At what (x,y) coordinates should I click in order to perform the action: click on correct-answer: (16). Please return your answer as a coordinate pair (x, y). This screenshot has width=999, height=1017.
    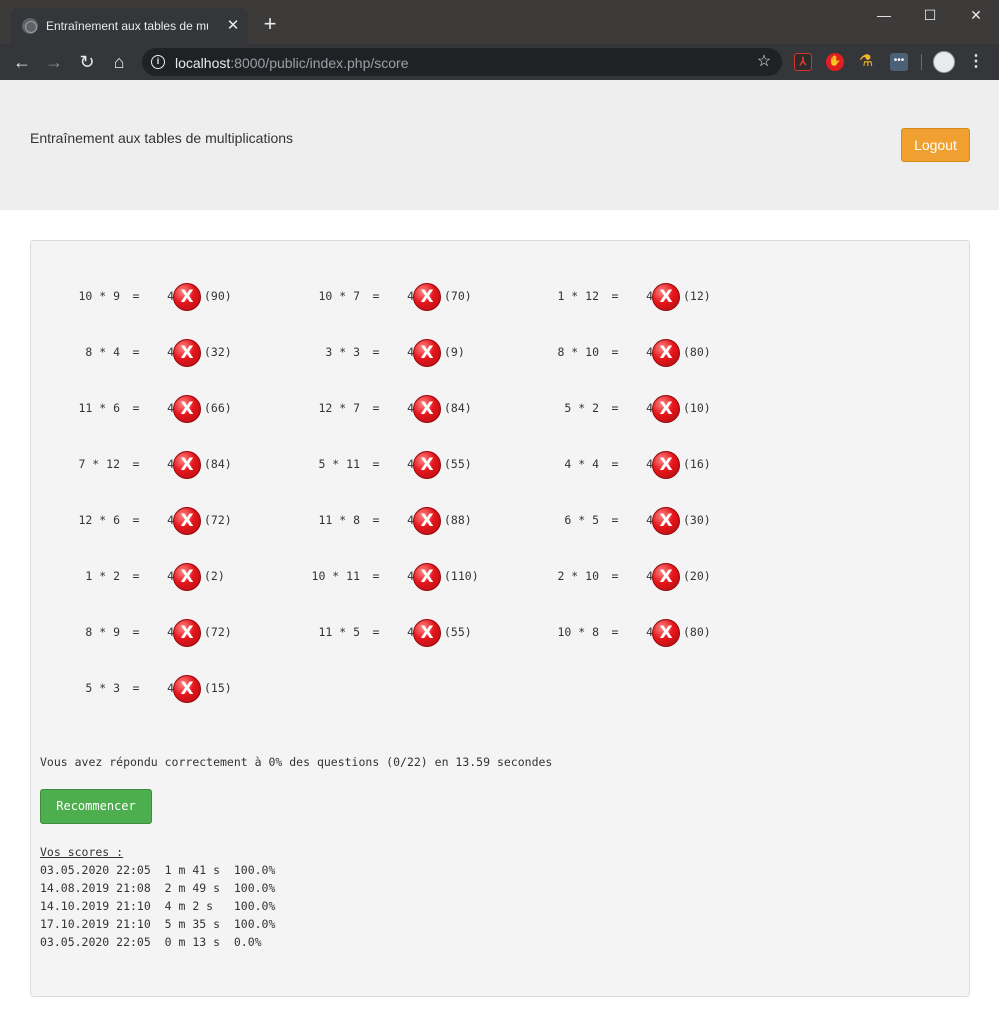
    Looking at the image, I should click on (697, 464).